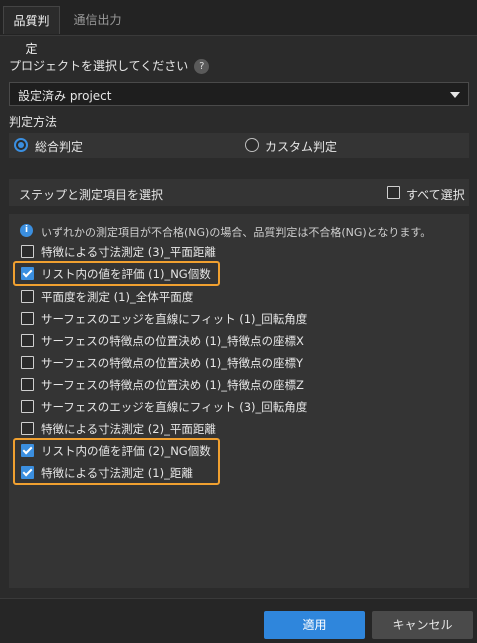 This screenshot has width=477, height=643. Describe the element at coordinates (174, 407) in the screenshot. I see `item-label: サーフェスのエッジを直線にフィット (3)_回転角度` at that location.